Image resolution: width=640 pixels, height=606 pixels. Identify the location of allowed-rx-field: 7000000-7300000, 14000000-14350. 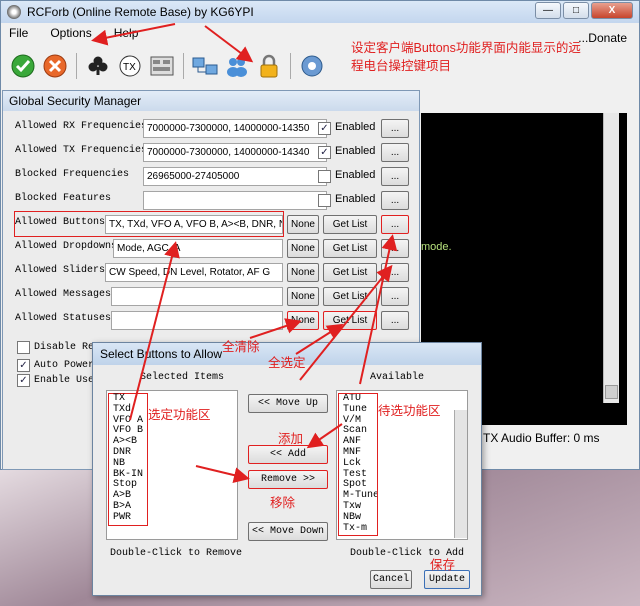
(235, 128).